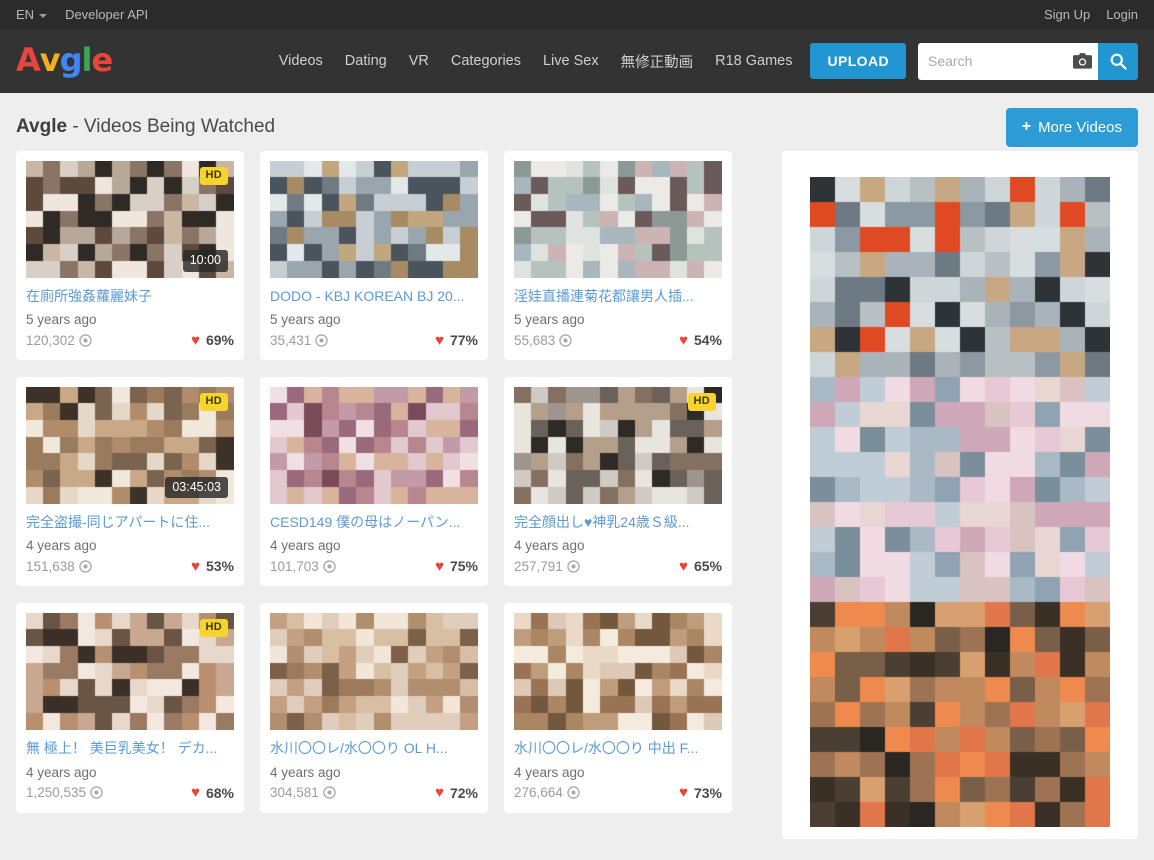 This screenshot has width=1154, height=860. I want to click on like-percentage-value: 68%, so click(219, 792).